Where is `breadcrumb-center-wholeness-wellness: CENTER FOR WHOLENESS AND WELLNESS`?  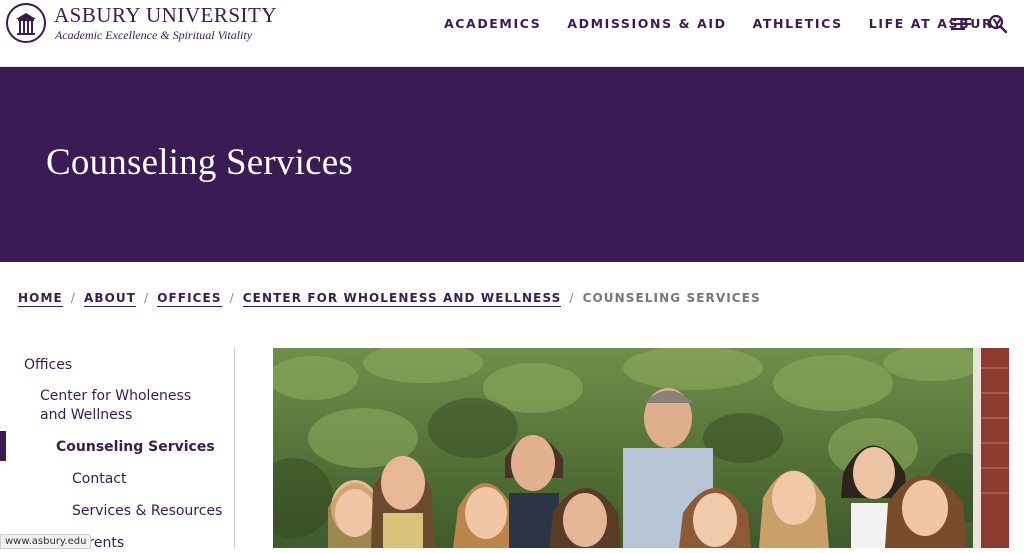 breadcrumb-center-wholeness-wellness: CENTER FOR WHOLENESS AND WELLNESS is located at coordinates (402, 299).